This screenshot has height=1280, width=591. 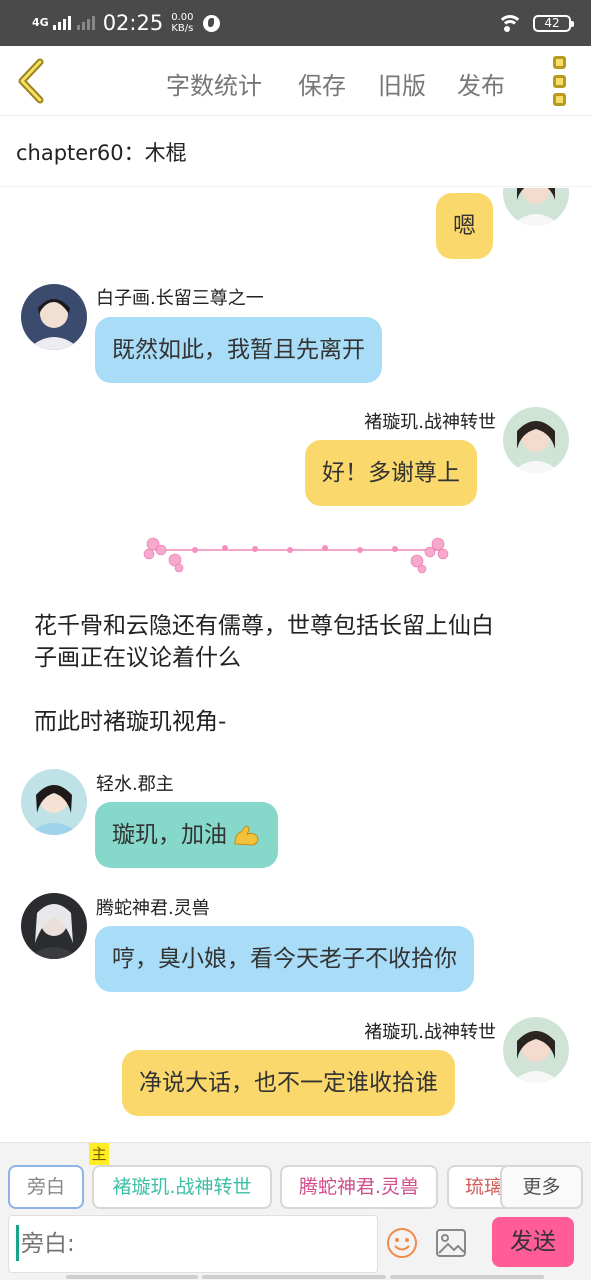 I want to click on network-speed: 0.00 KB/s, so click(x=182, y=23).